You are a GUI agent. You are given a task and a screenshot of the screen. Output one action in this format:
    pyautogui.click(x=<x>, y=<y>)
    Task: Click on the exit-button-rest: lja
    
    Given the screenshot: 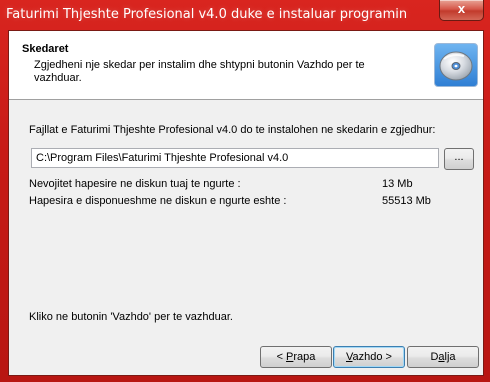 What is the action you would take?
    pyautogui.click(x=450, y=357)
    